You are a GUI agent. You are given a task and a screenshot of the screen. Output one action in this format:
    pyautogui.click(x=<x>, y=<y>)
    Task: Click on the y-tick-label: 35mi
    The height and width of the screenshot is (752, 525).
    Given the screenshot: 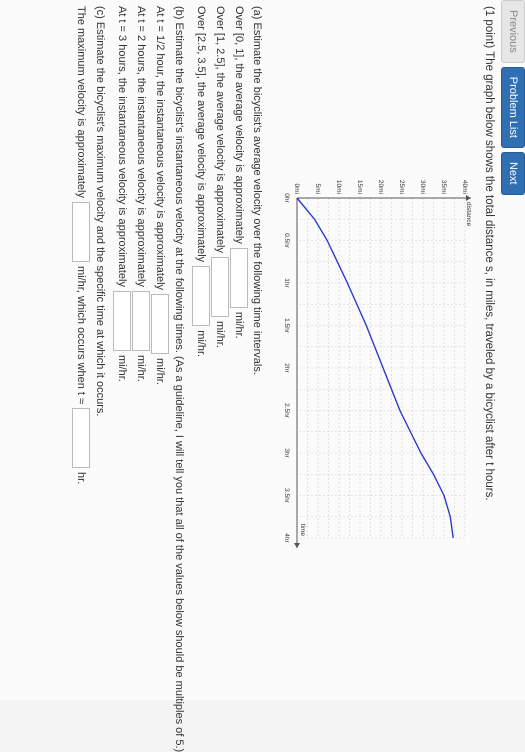 What is the action you would take?
    pyautogui.click(x=443, y=187)
    